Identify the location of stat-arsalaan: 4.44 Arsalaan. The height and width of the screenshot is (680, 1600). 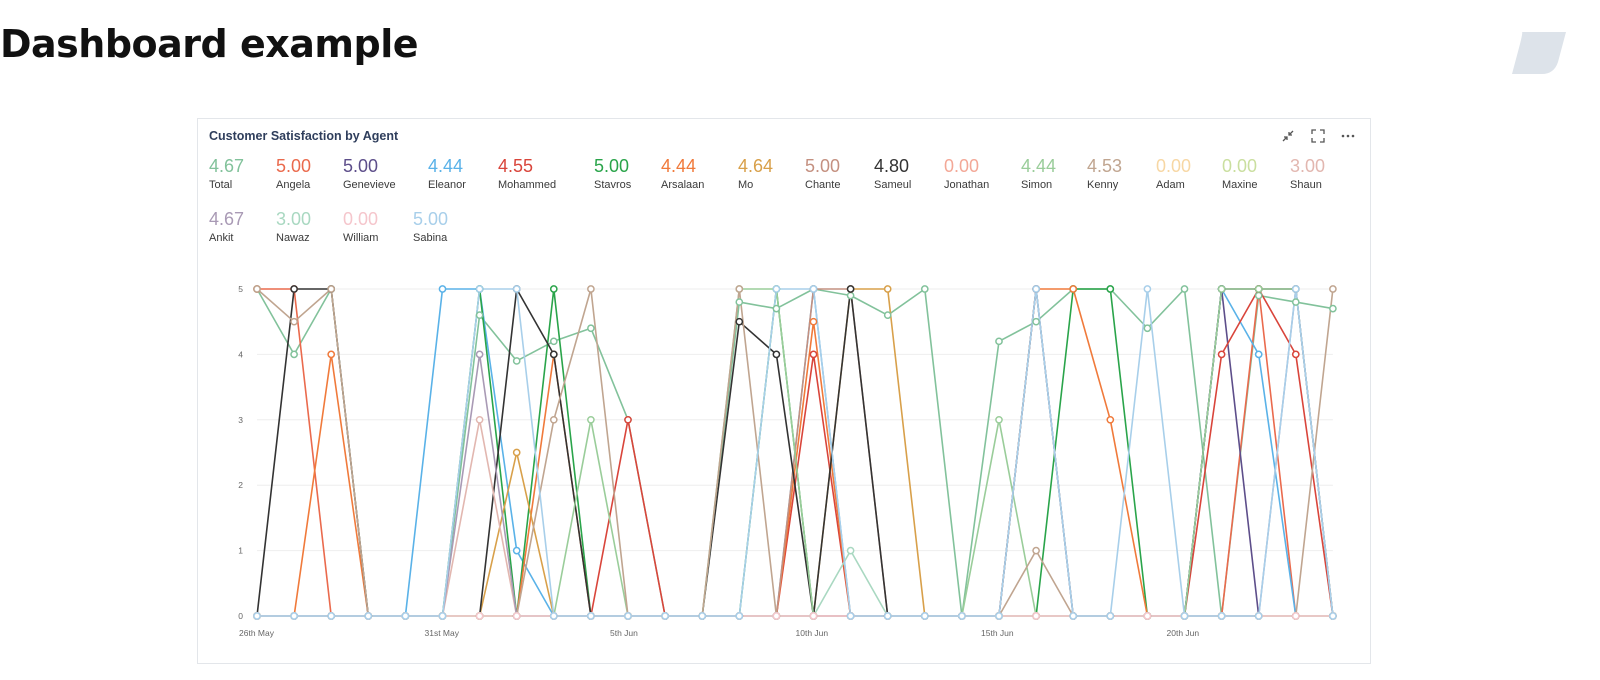
(694, 173).